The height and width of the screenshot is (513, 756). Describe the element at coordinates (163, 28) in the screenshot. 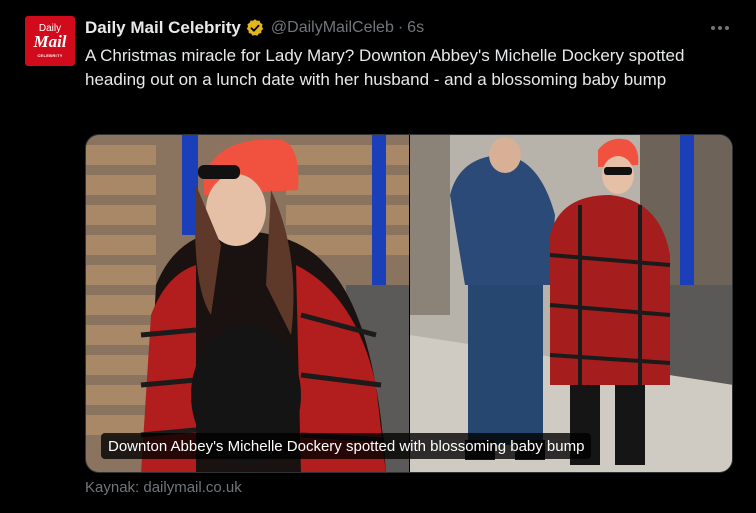

I see `author-name: Daily Mail Celebrity` at that location.